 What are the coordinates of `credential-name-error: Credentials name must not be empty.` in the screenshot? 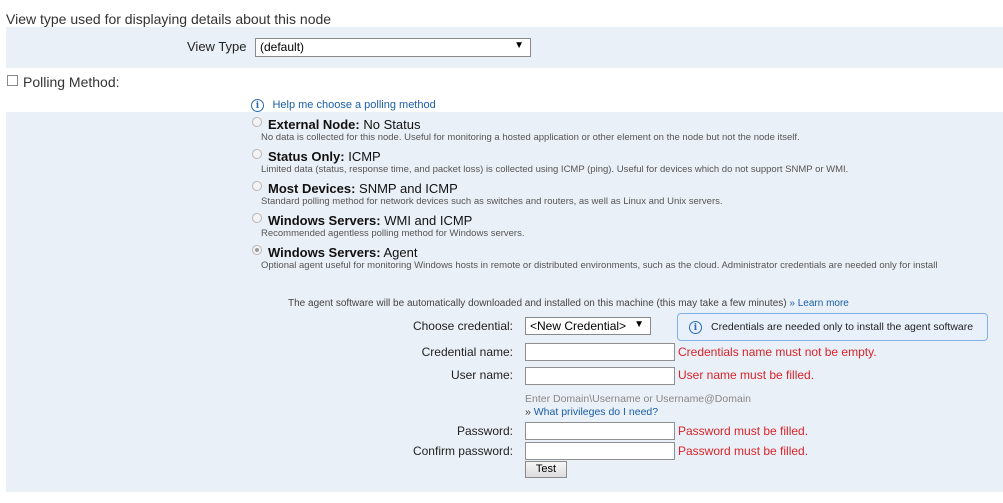 It's located at (777, 352).